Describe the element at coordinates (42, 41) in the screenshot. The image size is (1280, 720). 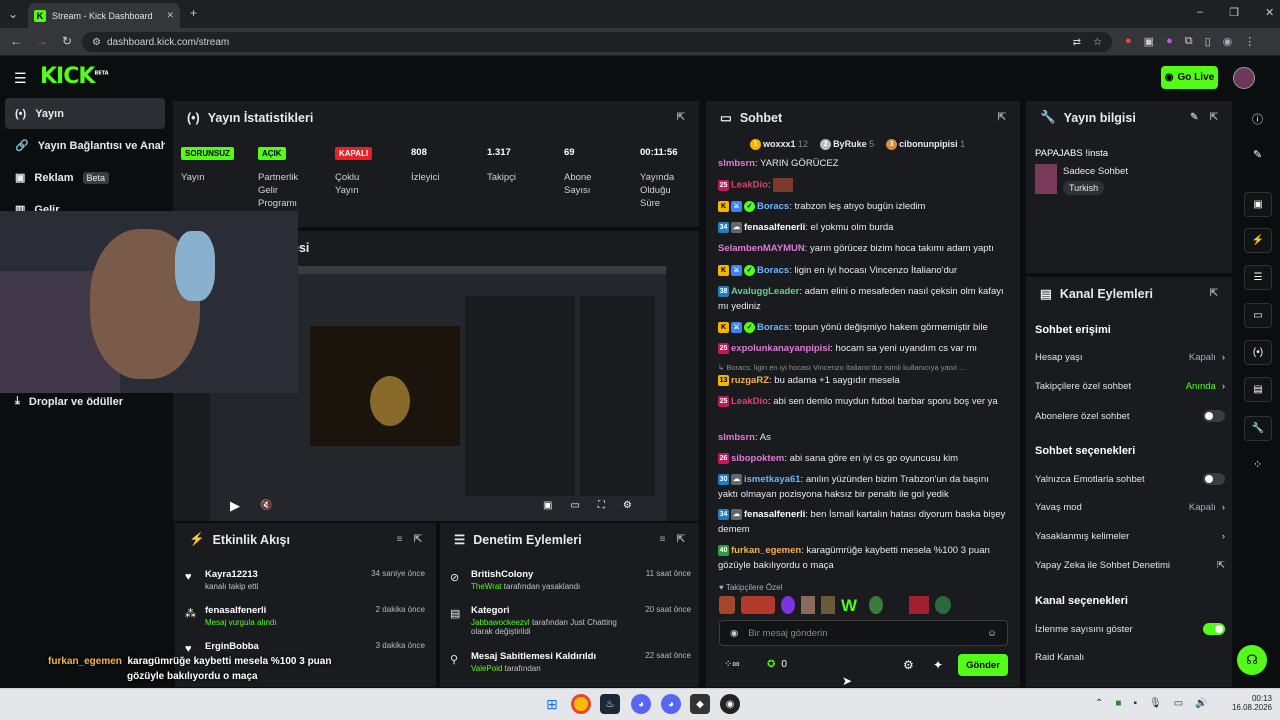
I see `forward-icon: →` at that location.